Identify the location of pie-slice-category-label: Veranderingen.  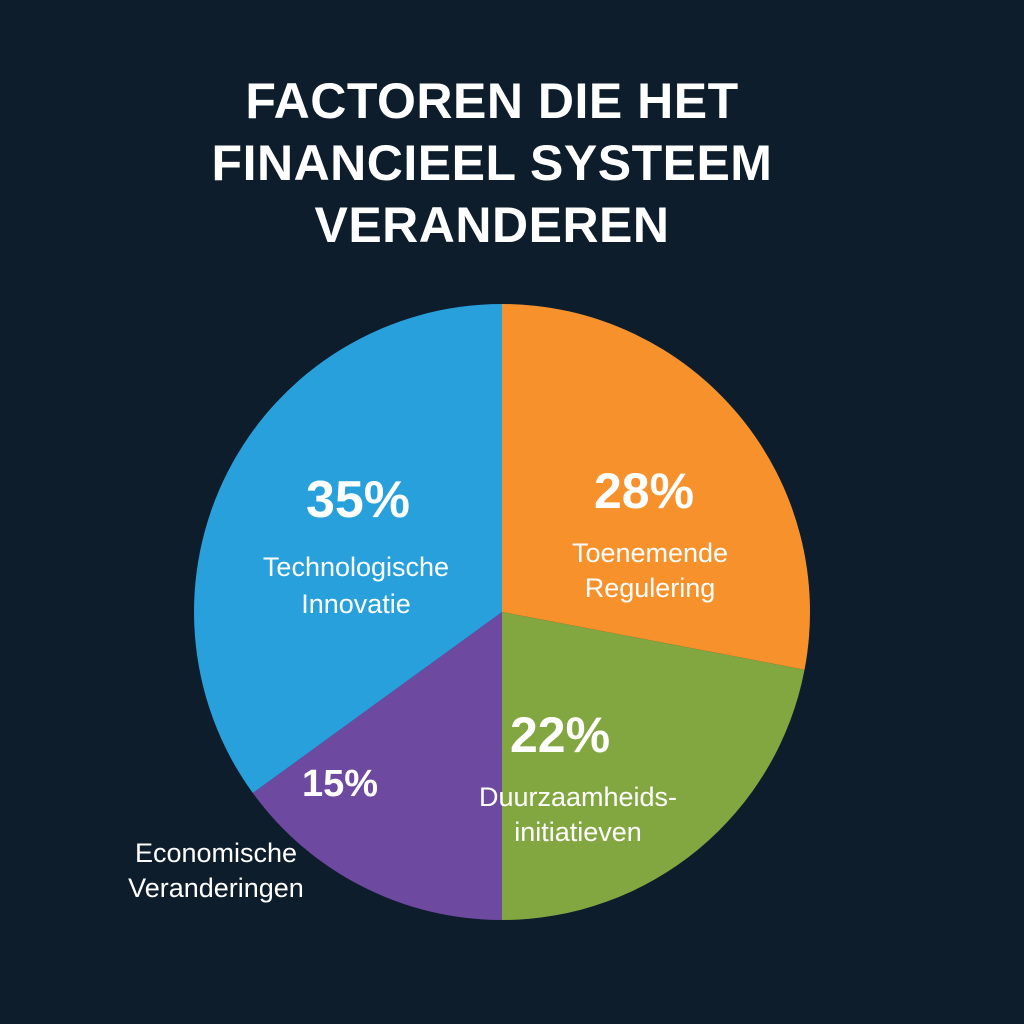
(216, 888).